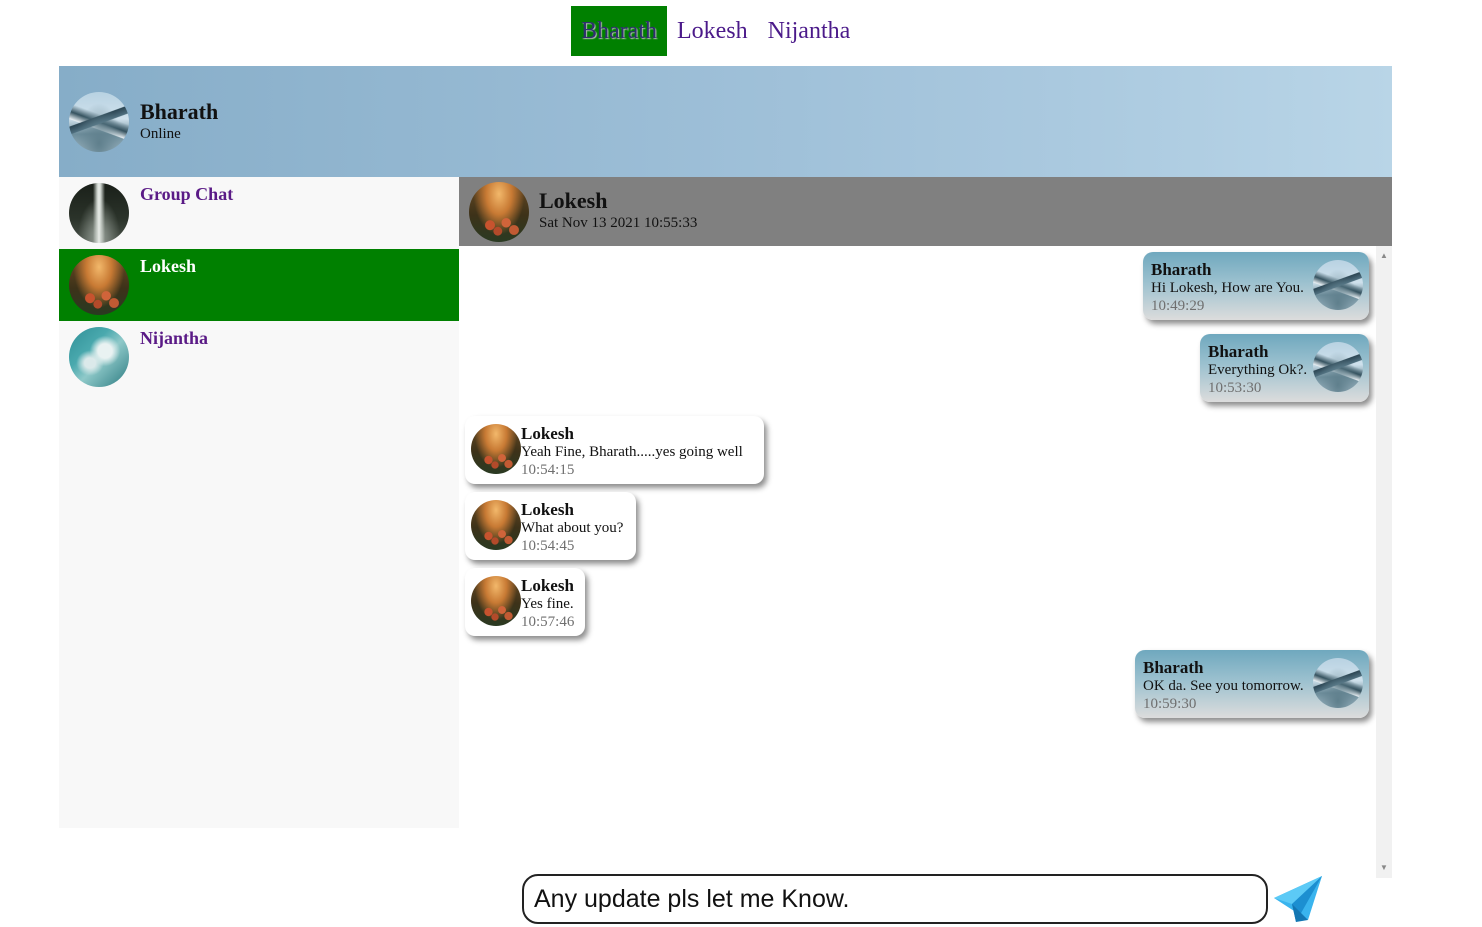 The image size is (1482, 927). Describe the element at coordinates (618, 223) in the screenshot. I see `chat-date: Sat Nov 13 2021 10:55:33` at that location.